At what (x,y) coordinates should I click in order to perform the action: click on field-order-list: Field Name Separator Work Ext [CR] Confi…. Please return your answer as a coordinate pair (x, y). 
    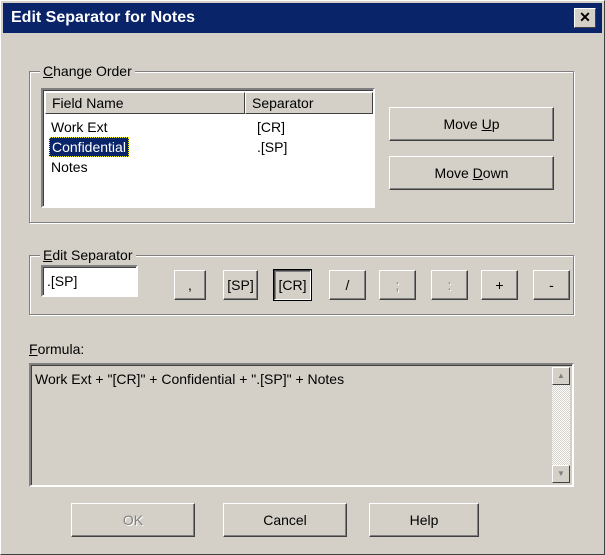
    Looking at the image, I should click on (208, 148).